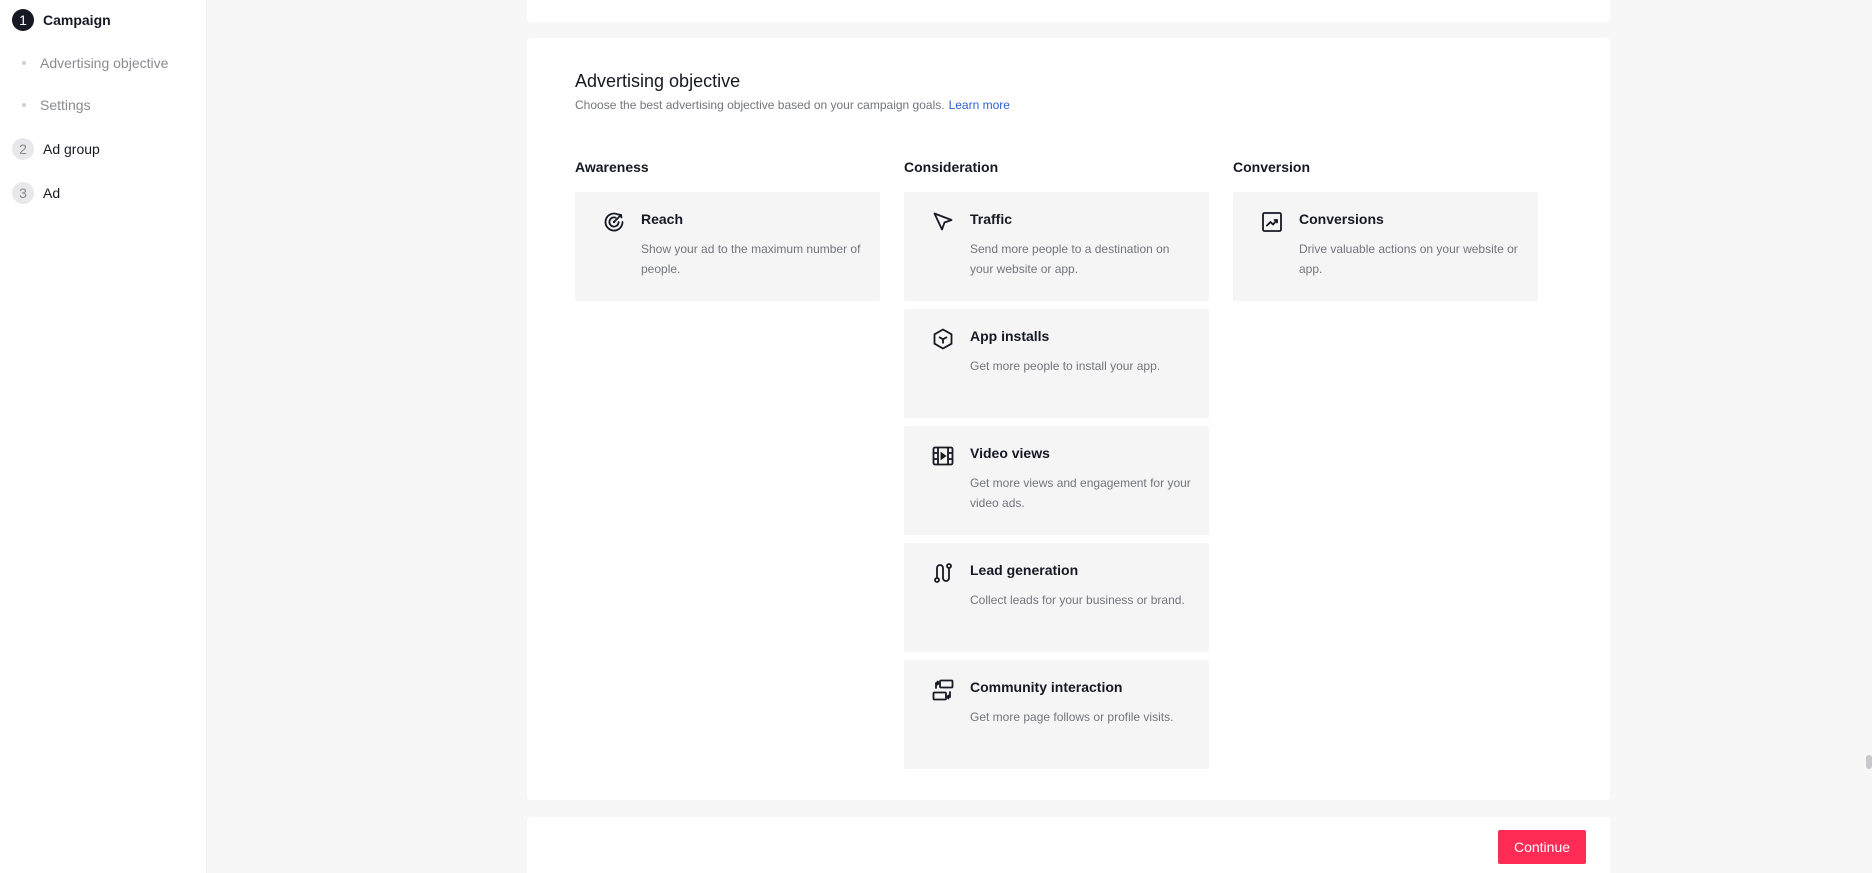 The image size is (1872, 873). What do you see at coordinates (943, 456) in the screenshot?
I see `film-icon` at bounding box center [943, 456].